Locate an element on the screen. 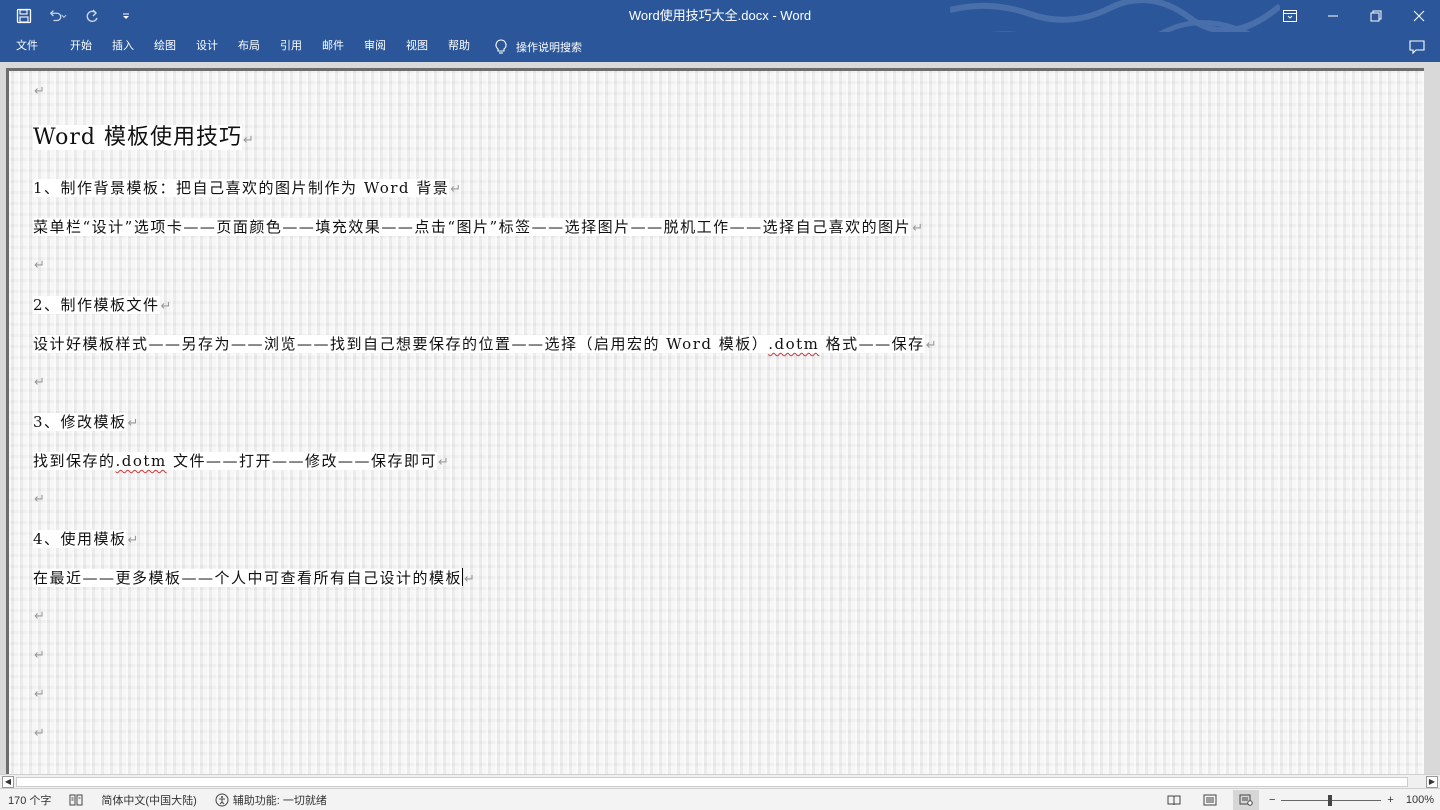 The height and width of the screenshot is (810, 1440). proofing-status is located at coordinates (76, 800).